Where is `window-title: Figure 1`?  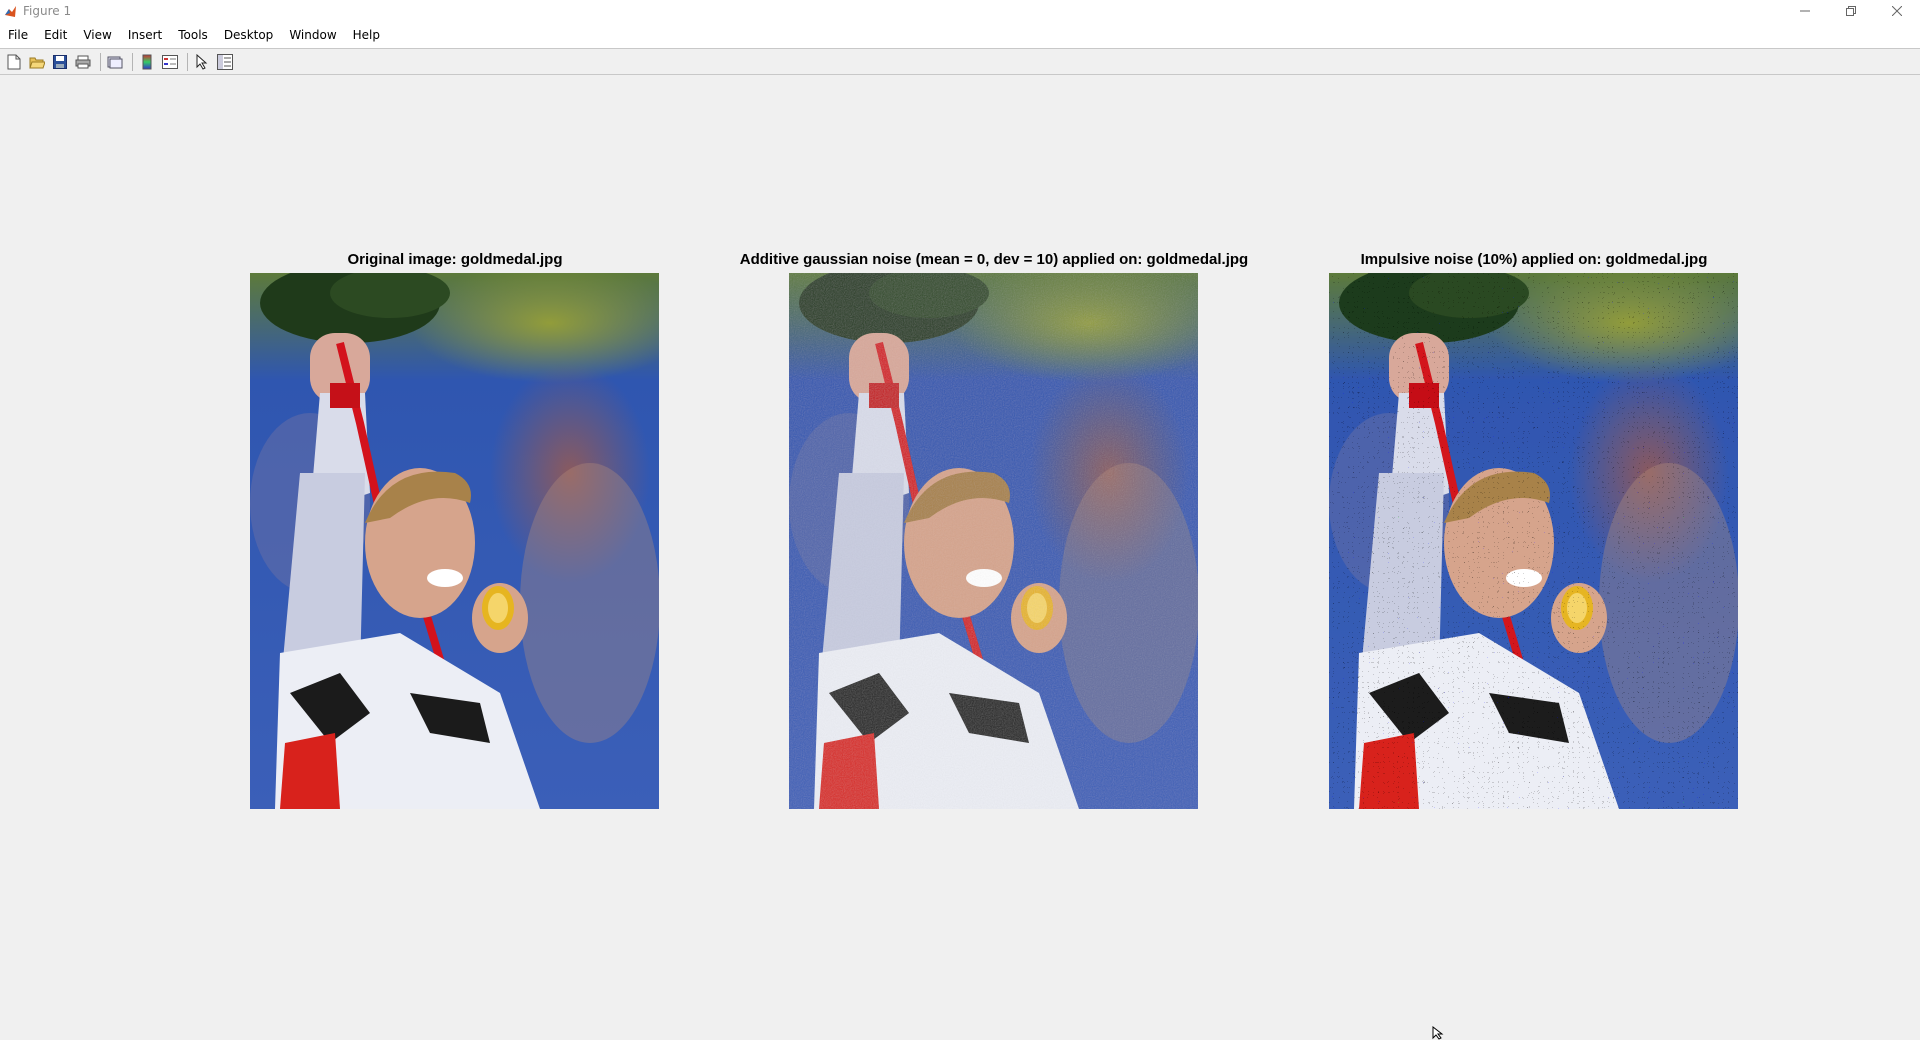
window-title: Figure 1 is located at coordinates (47, 11).